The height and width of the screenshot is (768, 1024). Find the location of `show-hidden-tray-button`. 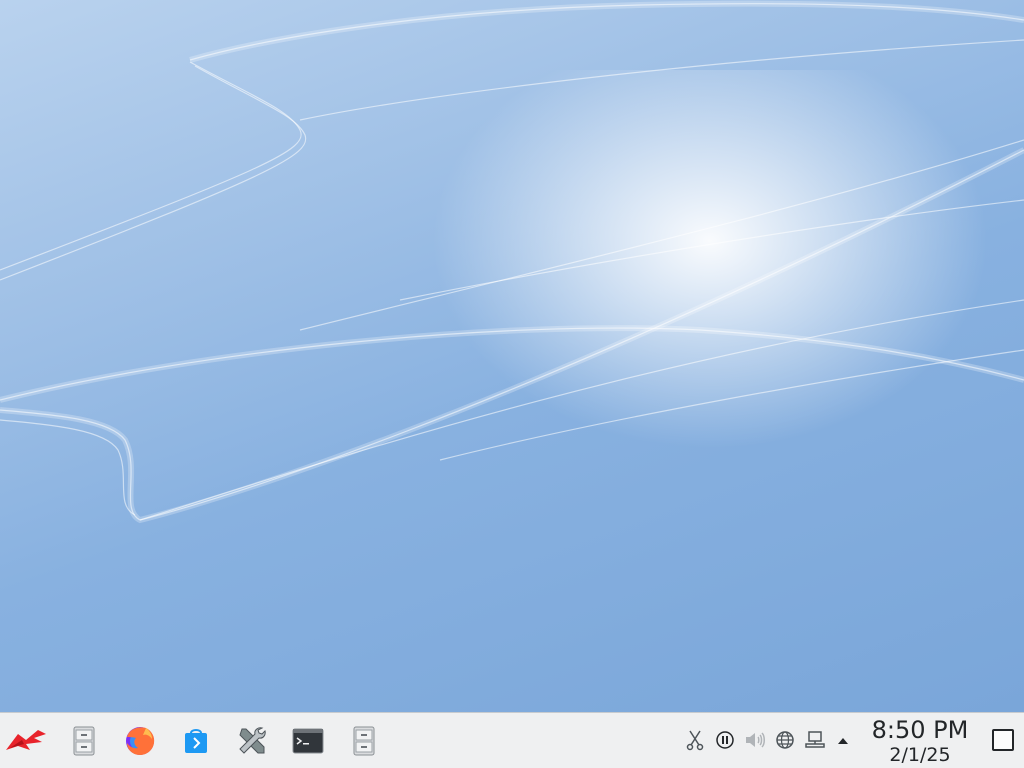

show-hidden-tray-button is located at coordinates (843, 742).